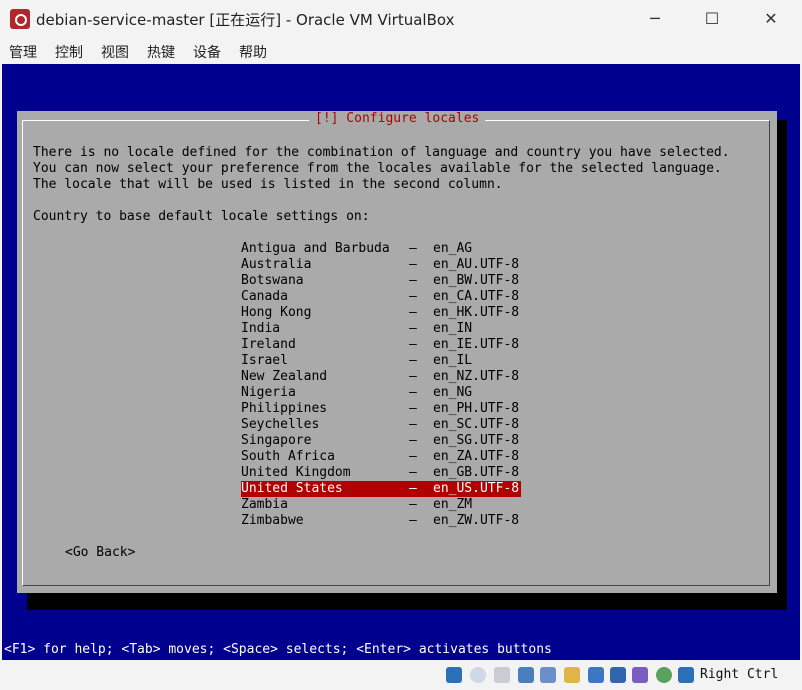  I want to click on locale-item: Botswana – en_BW.UTF-8, so click(381, 281).